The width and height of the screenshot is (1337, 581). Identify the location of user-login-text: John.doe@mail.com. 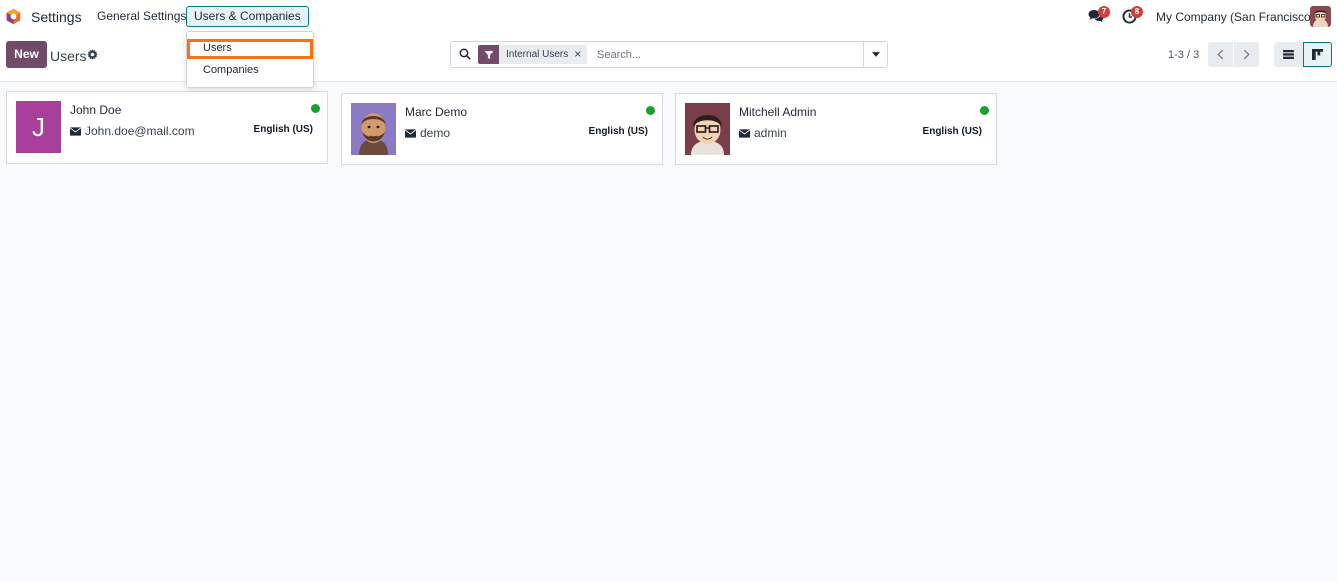
(140, 131).